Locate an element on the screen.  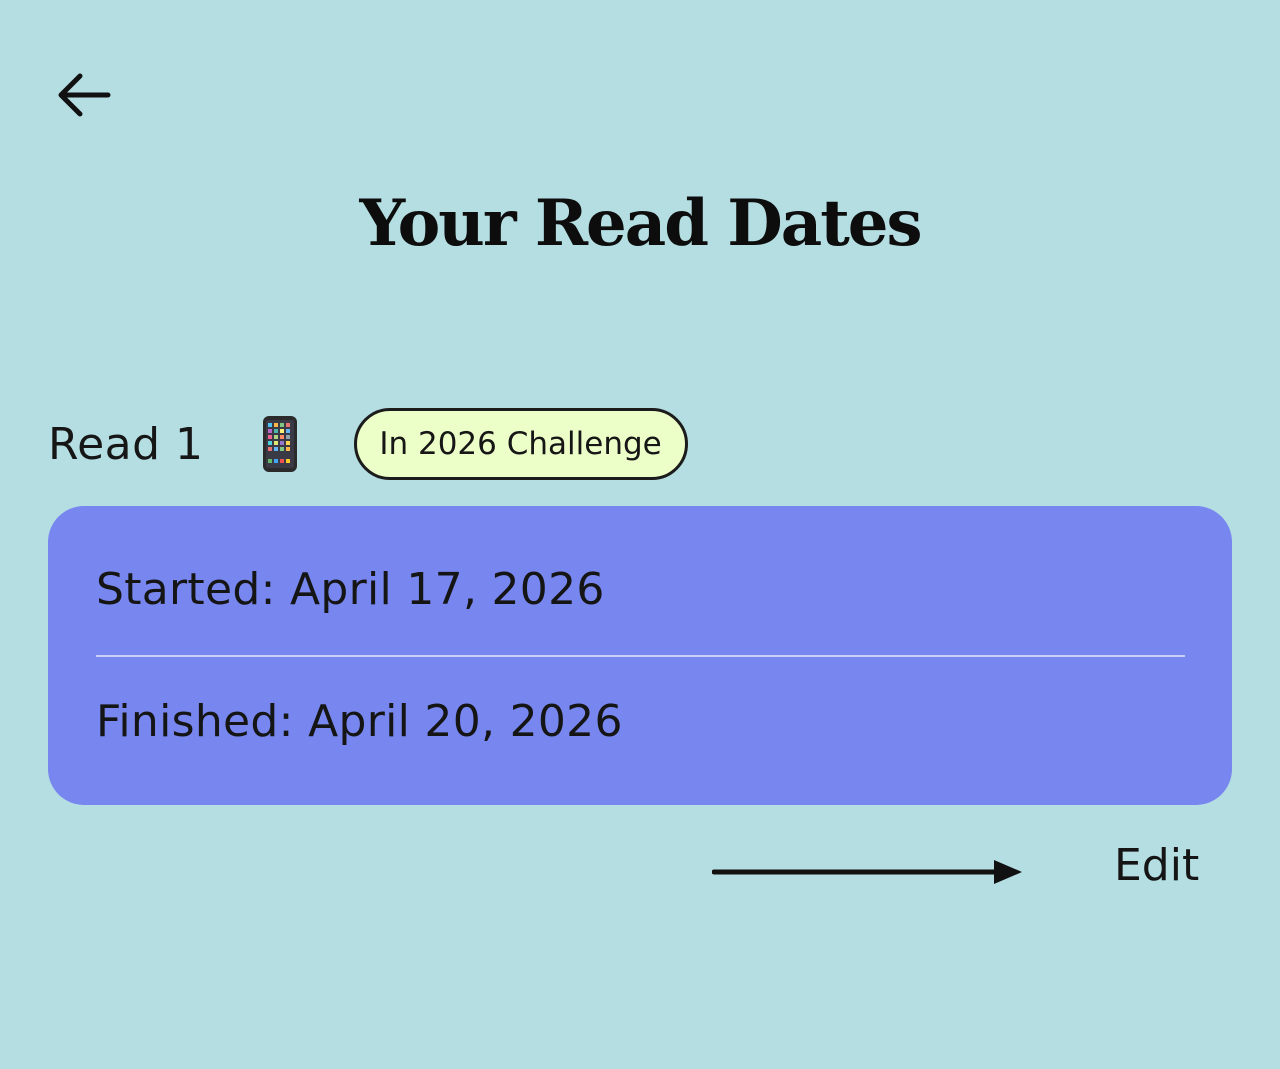
mobile-phone-icon is located at coordinates (280, 444).